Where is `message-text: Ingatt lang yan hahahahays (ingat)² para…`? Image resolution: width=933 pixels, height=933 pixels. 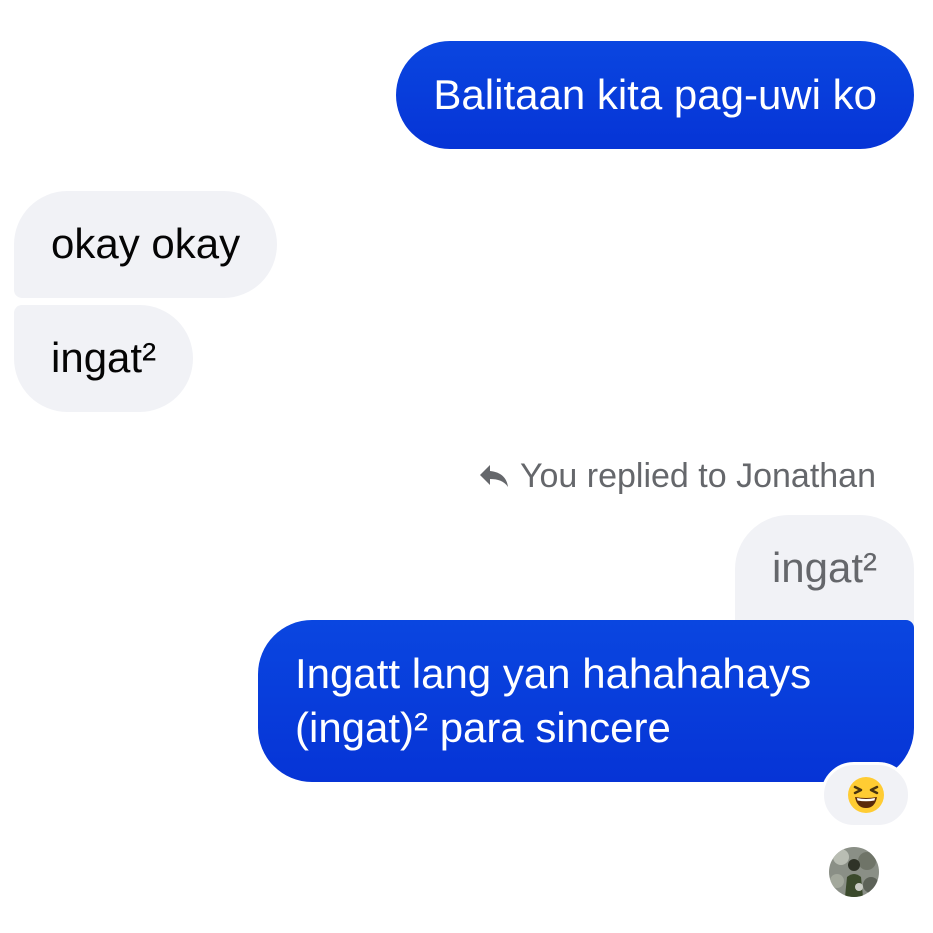 message-text: Ingatt lang yan hahahahays (ingat)² para… is located at coordinates (553, 700).